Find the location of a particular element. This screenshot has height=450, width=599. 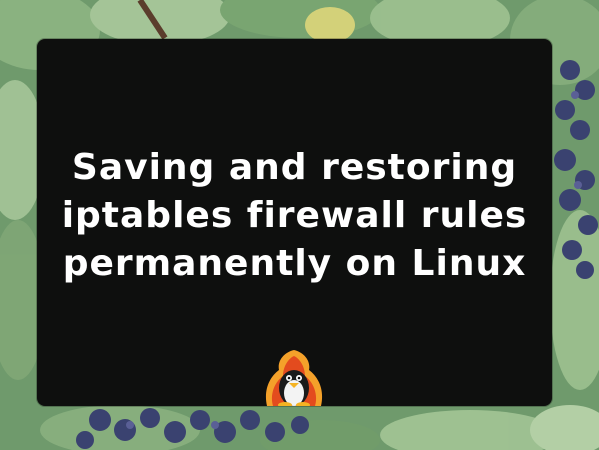

title-line-3: permanently on Linux is located at coordinates (294, 263).